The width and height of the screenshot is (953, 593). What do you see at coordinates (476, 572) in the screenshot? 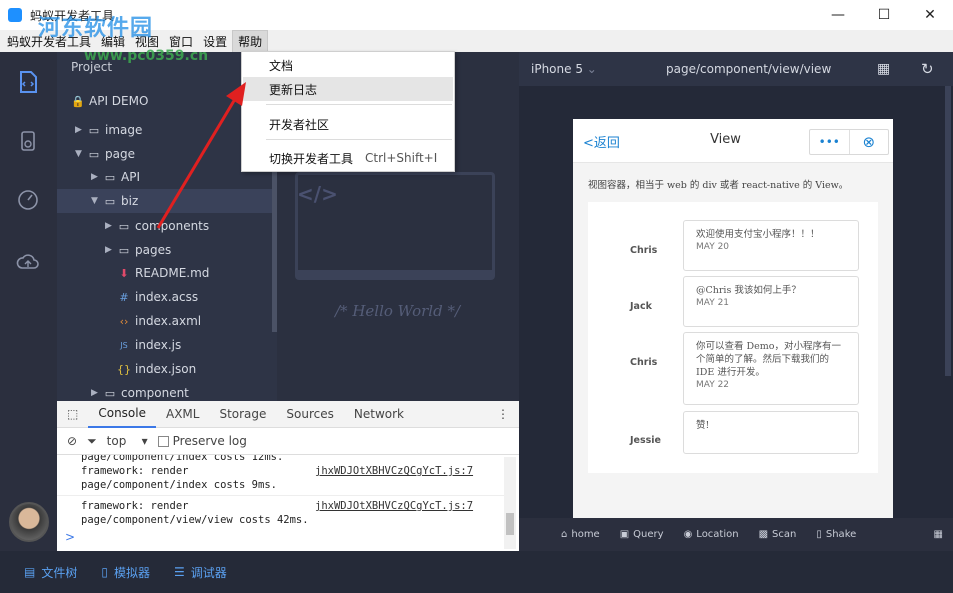
I see `status-bar: ▤ 文件树 ▯ 模拟器 ☰ 调试器` at bounding box center [476, 572].